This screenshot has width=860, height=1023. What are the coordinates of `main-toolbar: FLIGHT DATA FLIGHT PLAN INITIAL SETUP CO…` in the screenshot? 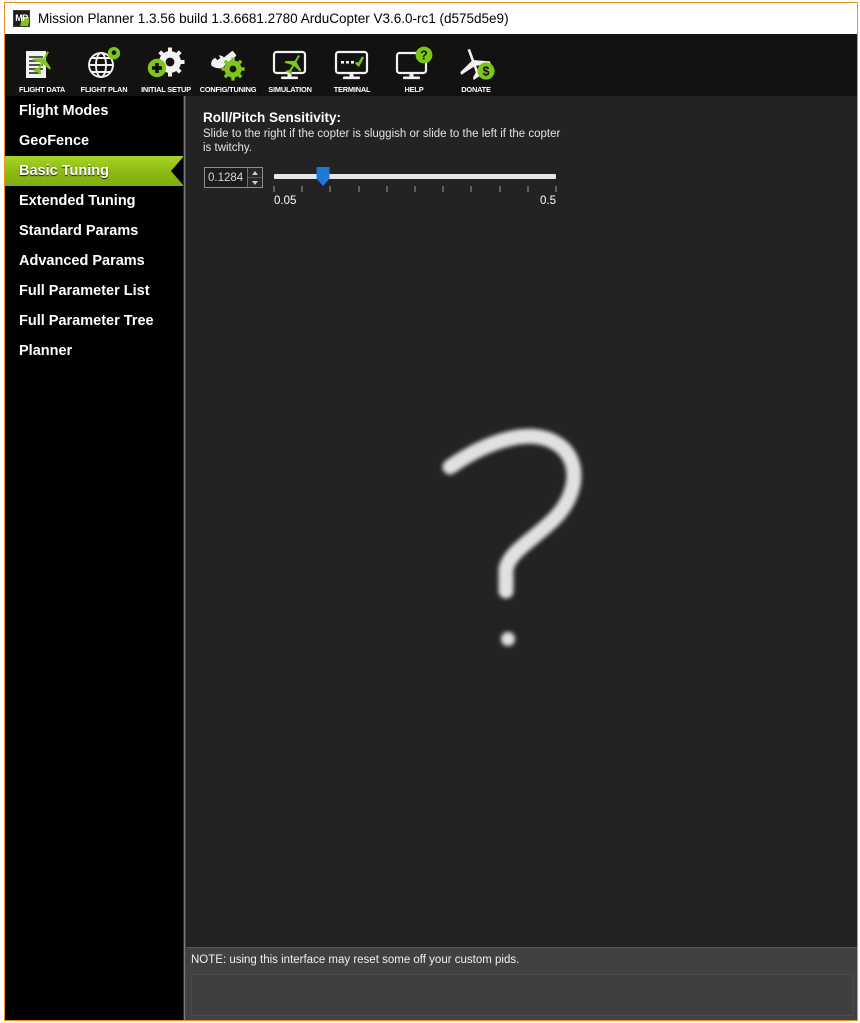 It's located at (431, 65).